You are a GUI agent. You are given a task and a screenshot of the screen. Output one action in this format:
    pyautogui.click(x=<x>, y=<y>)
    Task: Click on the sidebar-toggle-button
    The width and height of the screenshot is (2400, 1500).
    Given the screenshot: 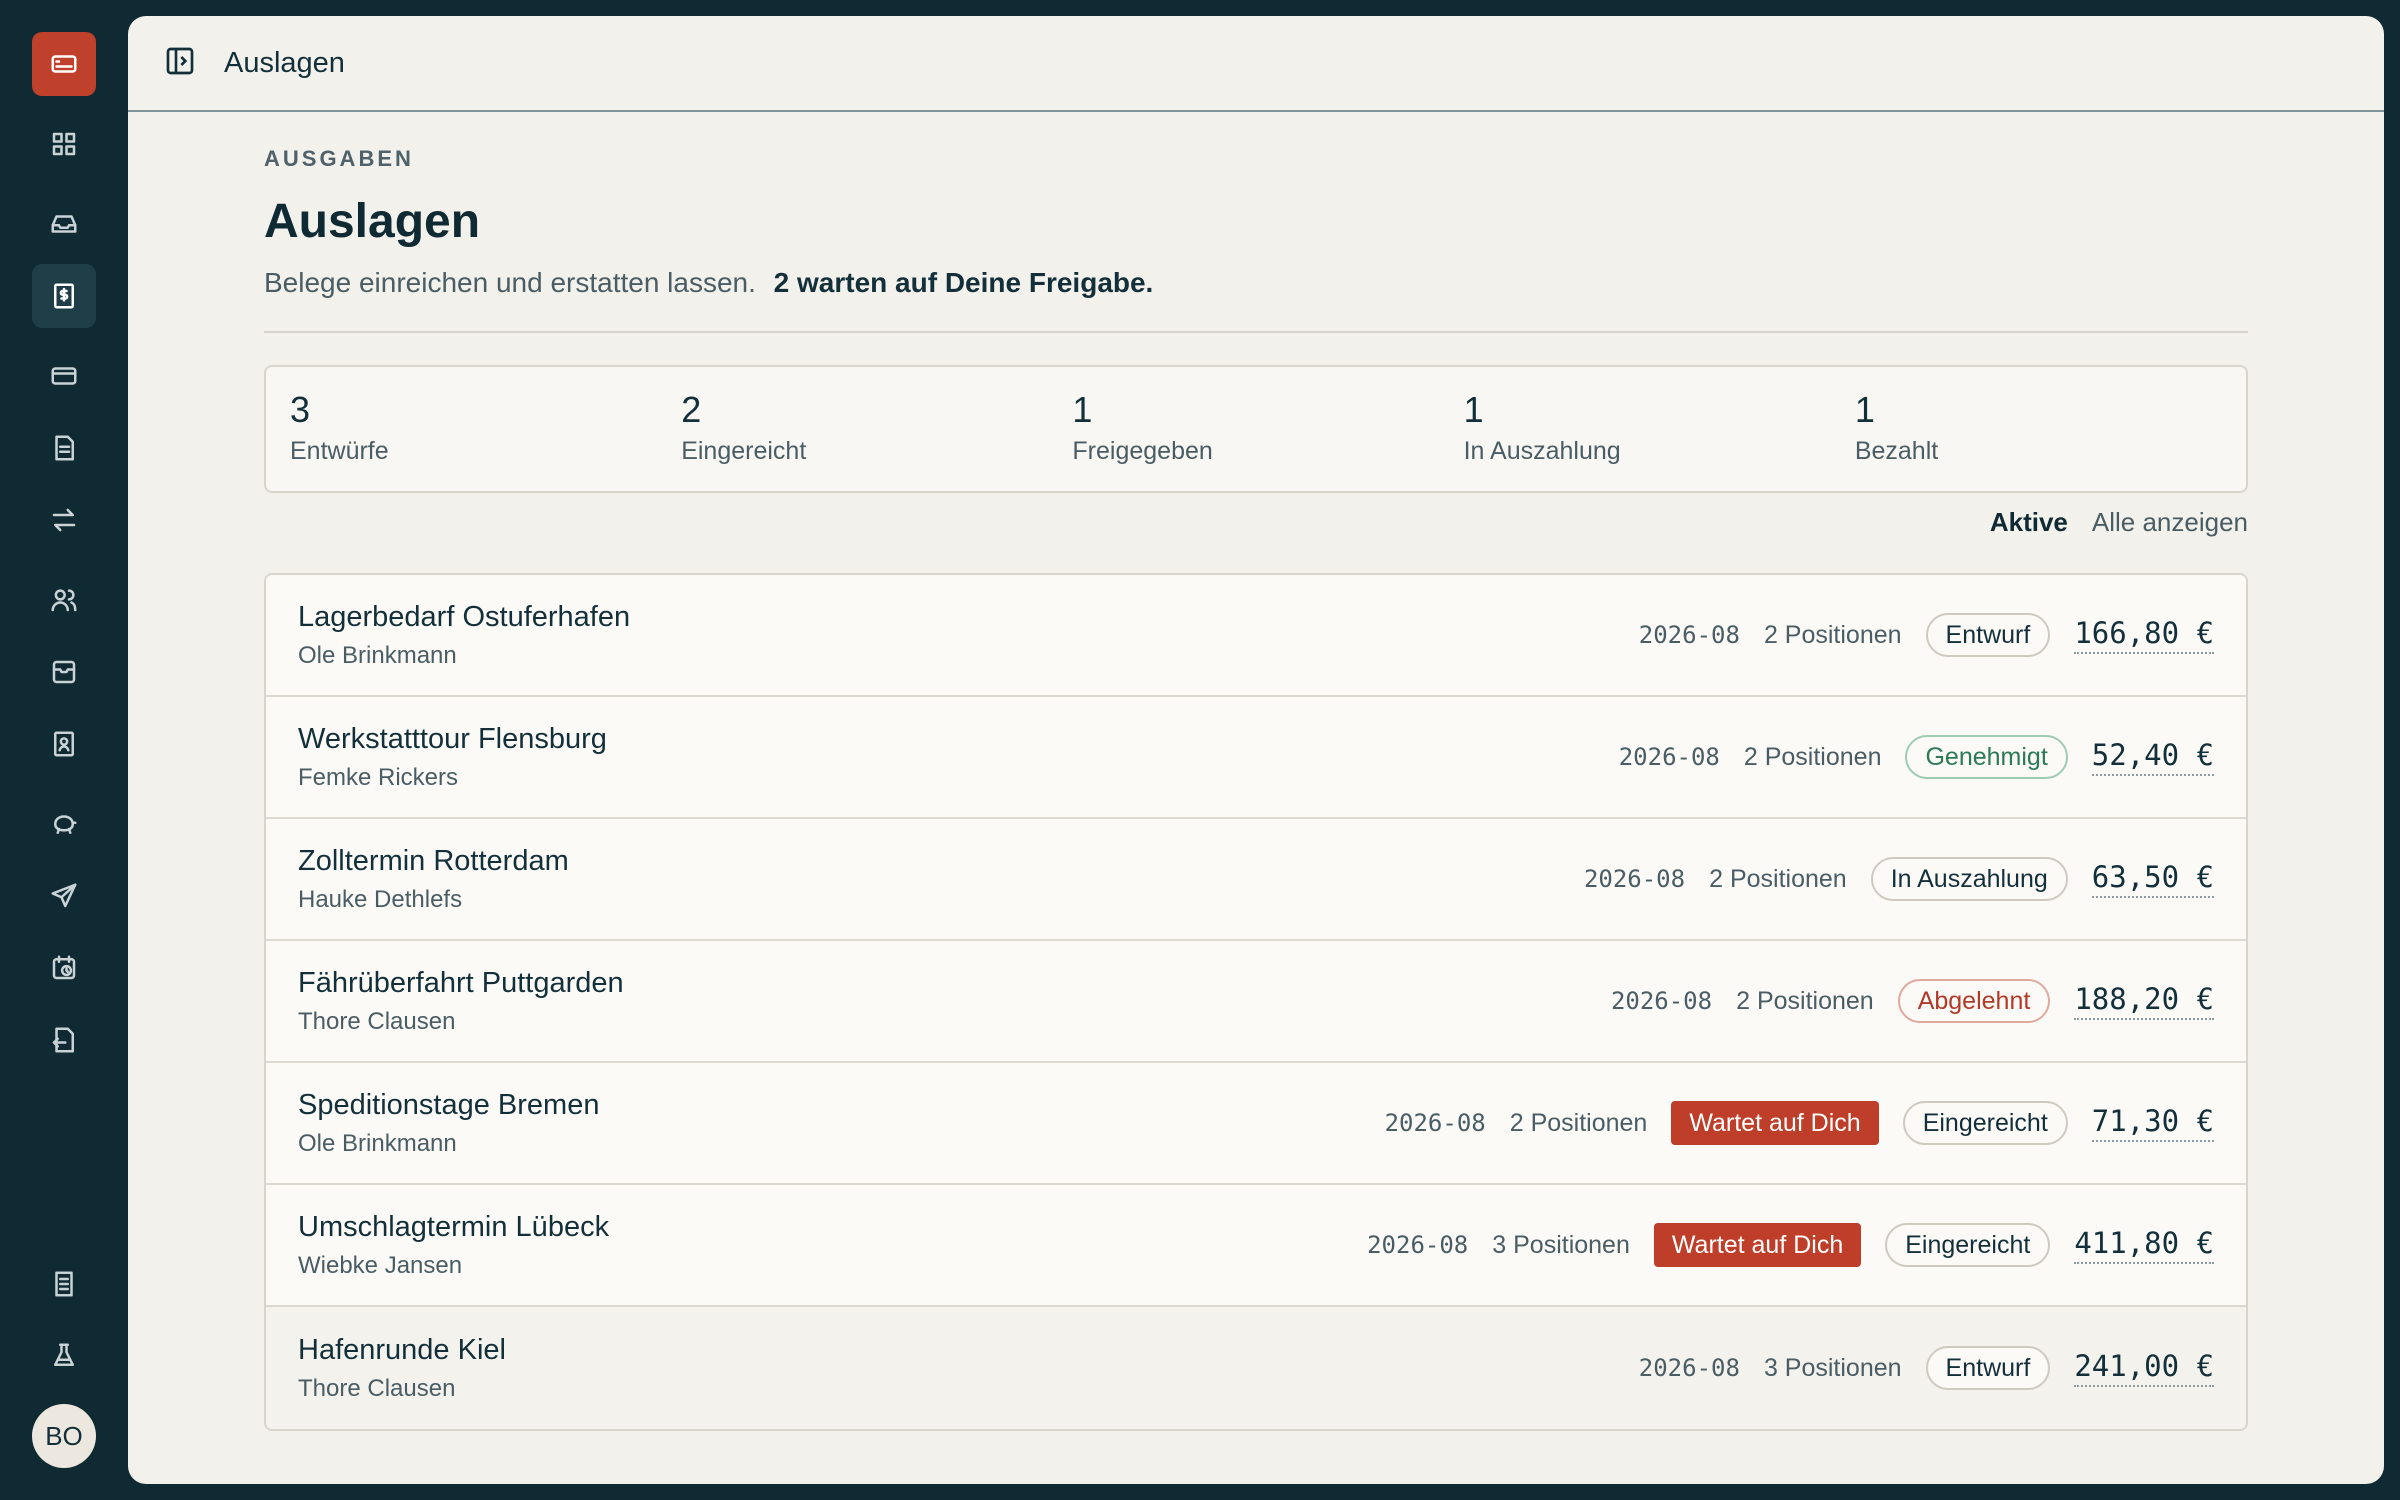 What is the action you would take?
    pyautogui.click(x=180, y=63)
    